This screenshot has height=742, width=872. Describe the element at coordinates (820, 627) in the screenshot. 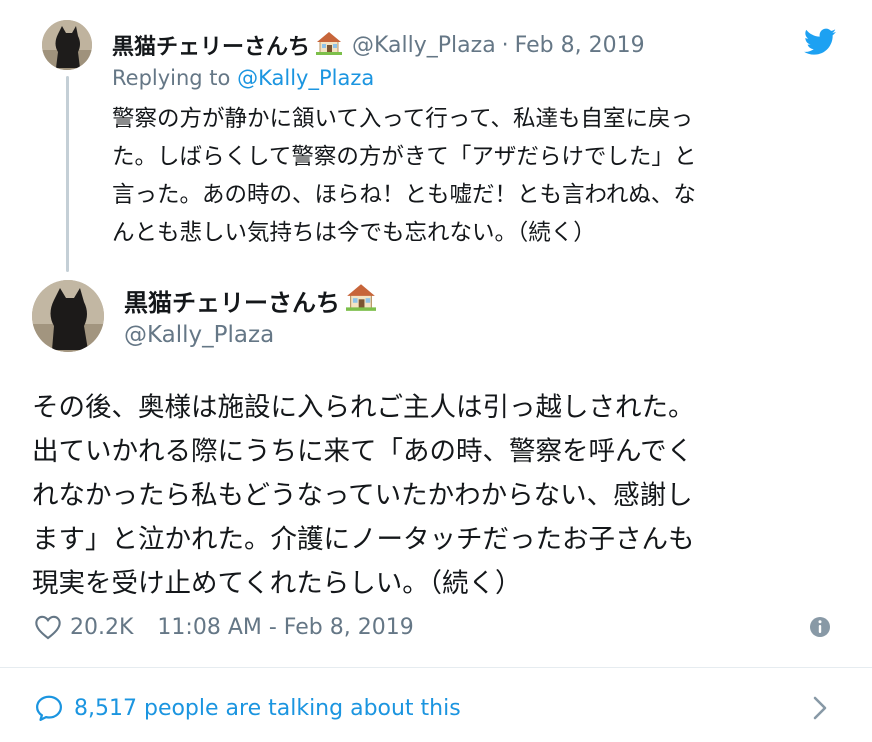

I see `info-icon` at that location.